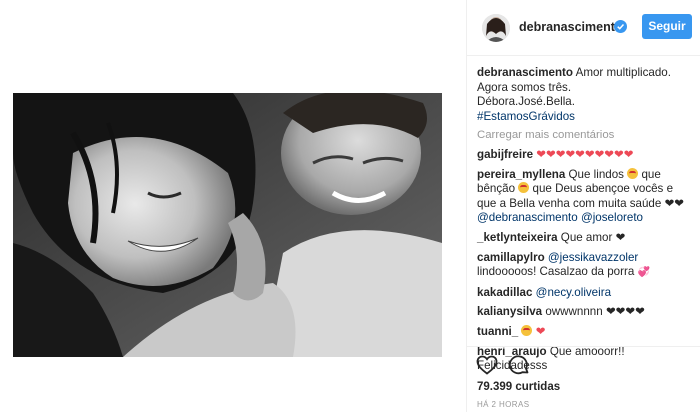 This screenshot has height=412, width=700. I want to click on comment-username: camillapylro, so click(511, 257).